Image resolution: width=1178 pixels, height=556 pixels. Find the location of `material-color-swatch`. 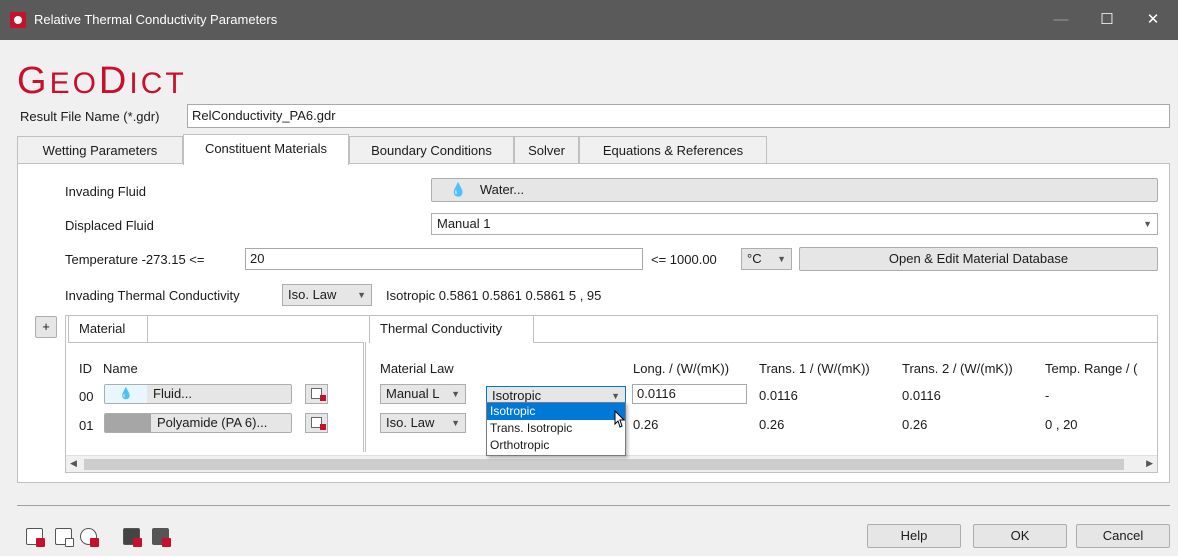

material-color-swatch is located at coordinates (128, 423).